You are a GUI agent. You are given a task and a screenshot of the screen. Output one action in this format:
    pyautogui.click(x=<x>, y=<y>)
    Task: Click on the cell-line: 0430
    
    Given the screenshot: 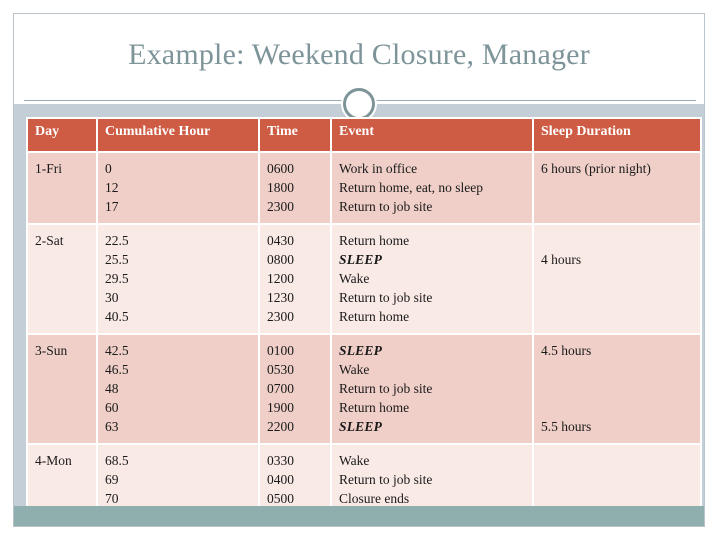 What is the action you would take?
    pyautogui.click(x=280, y=240)
    